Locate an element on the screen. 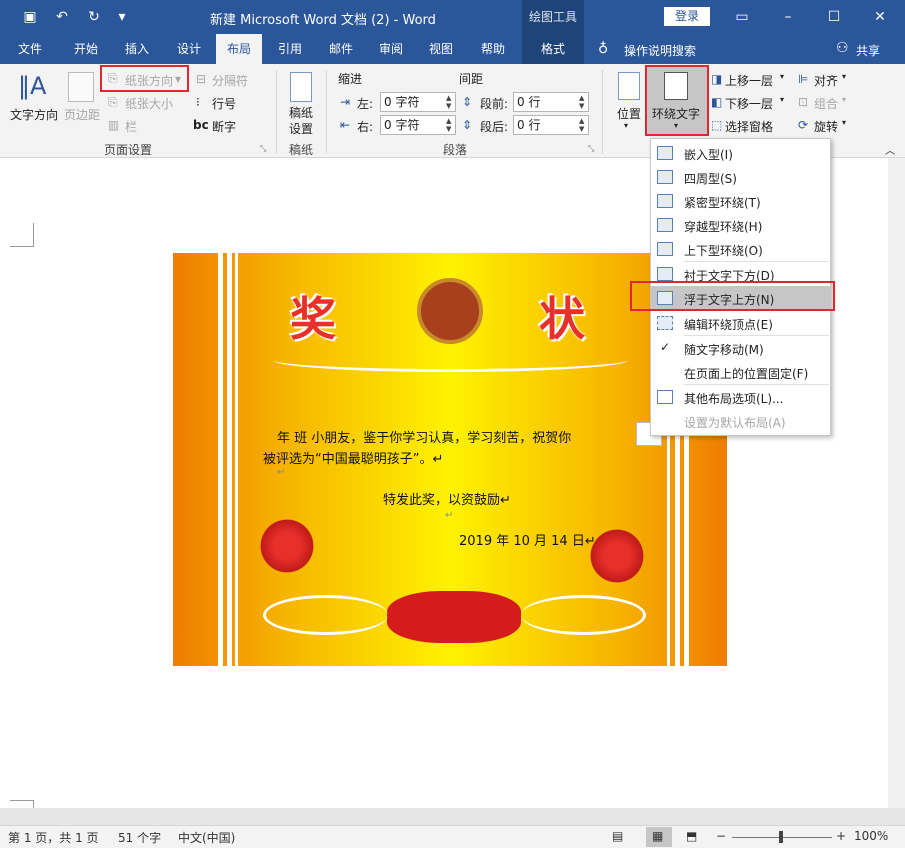 This screenshot has height=848, width=905. zoom-out-icon: − is located at coordinates (721, 836).